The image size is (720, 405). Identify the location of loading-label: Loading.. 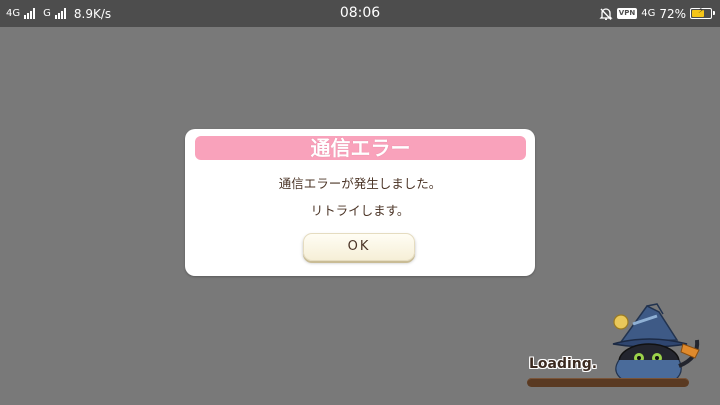
(563, 364).